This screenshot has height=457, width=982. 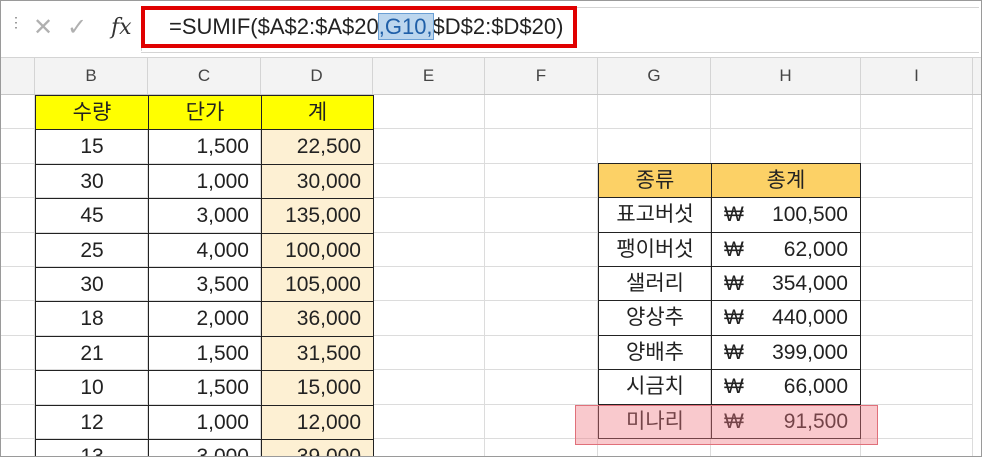 What do you see at coordinates (655, 352) in the screenshot?
I see `right-table-category: 양배추` at bounding box center [655, 352].